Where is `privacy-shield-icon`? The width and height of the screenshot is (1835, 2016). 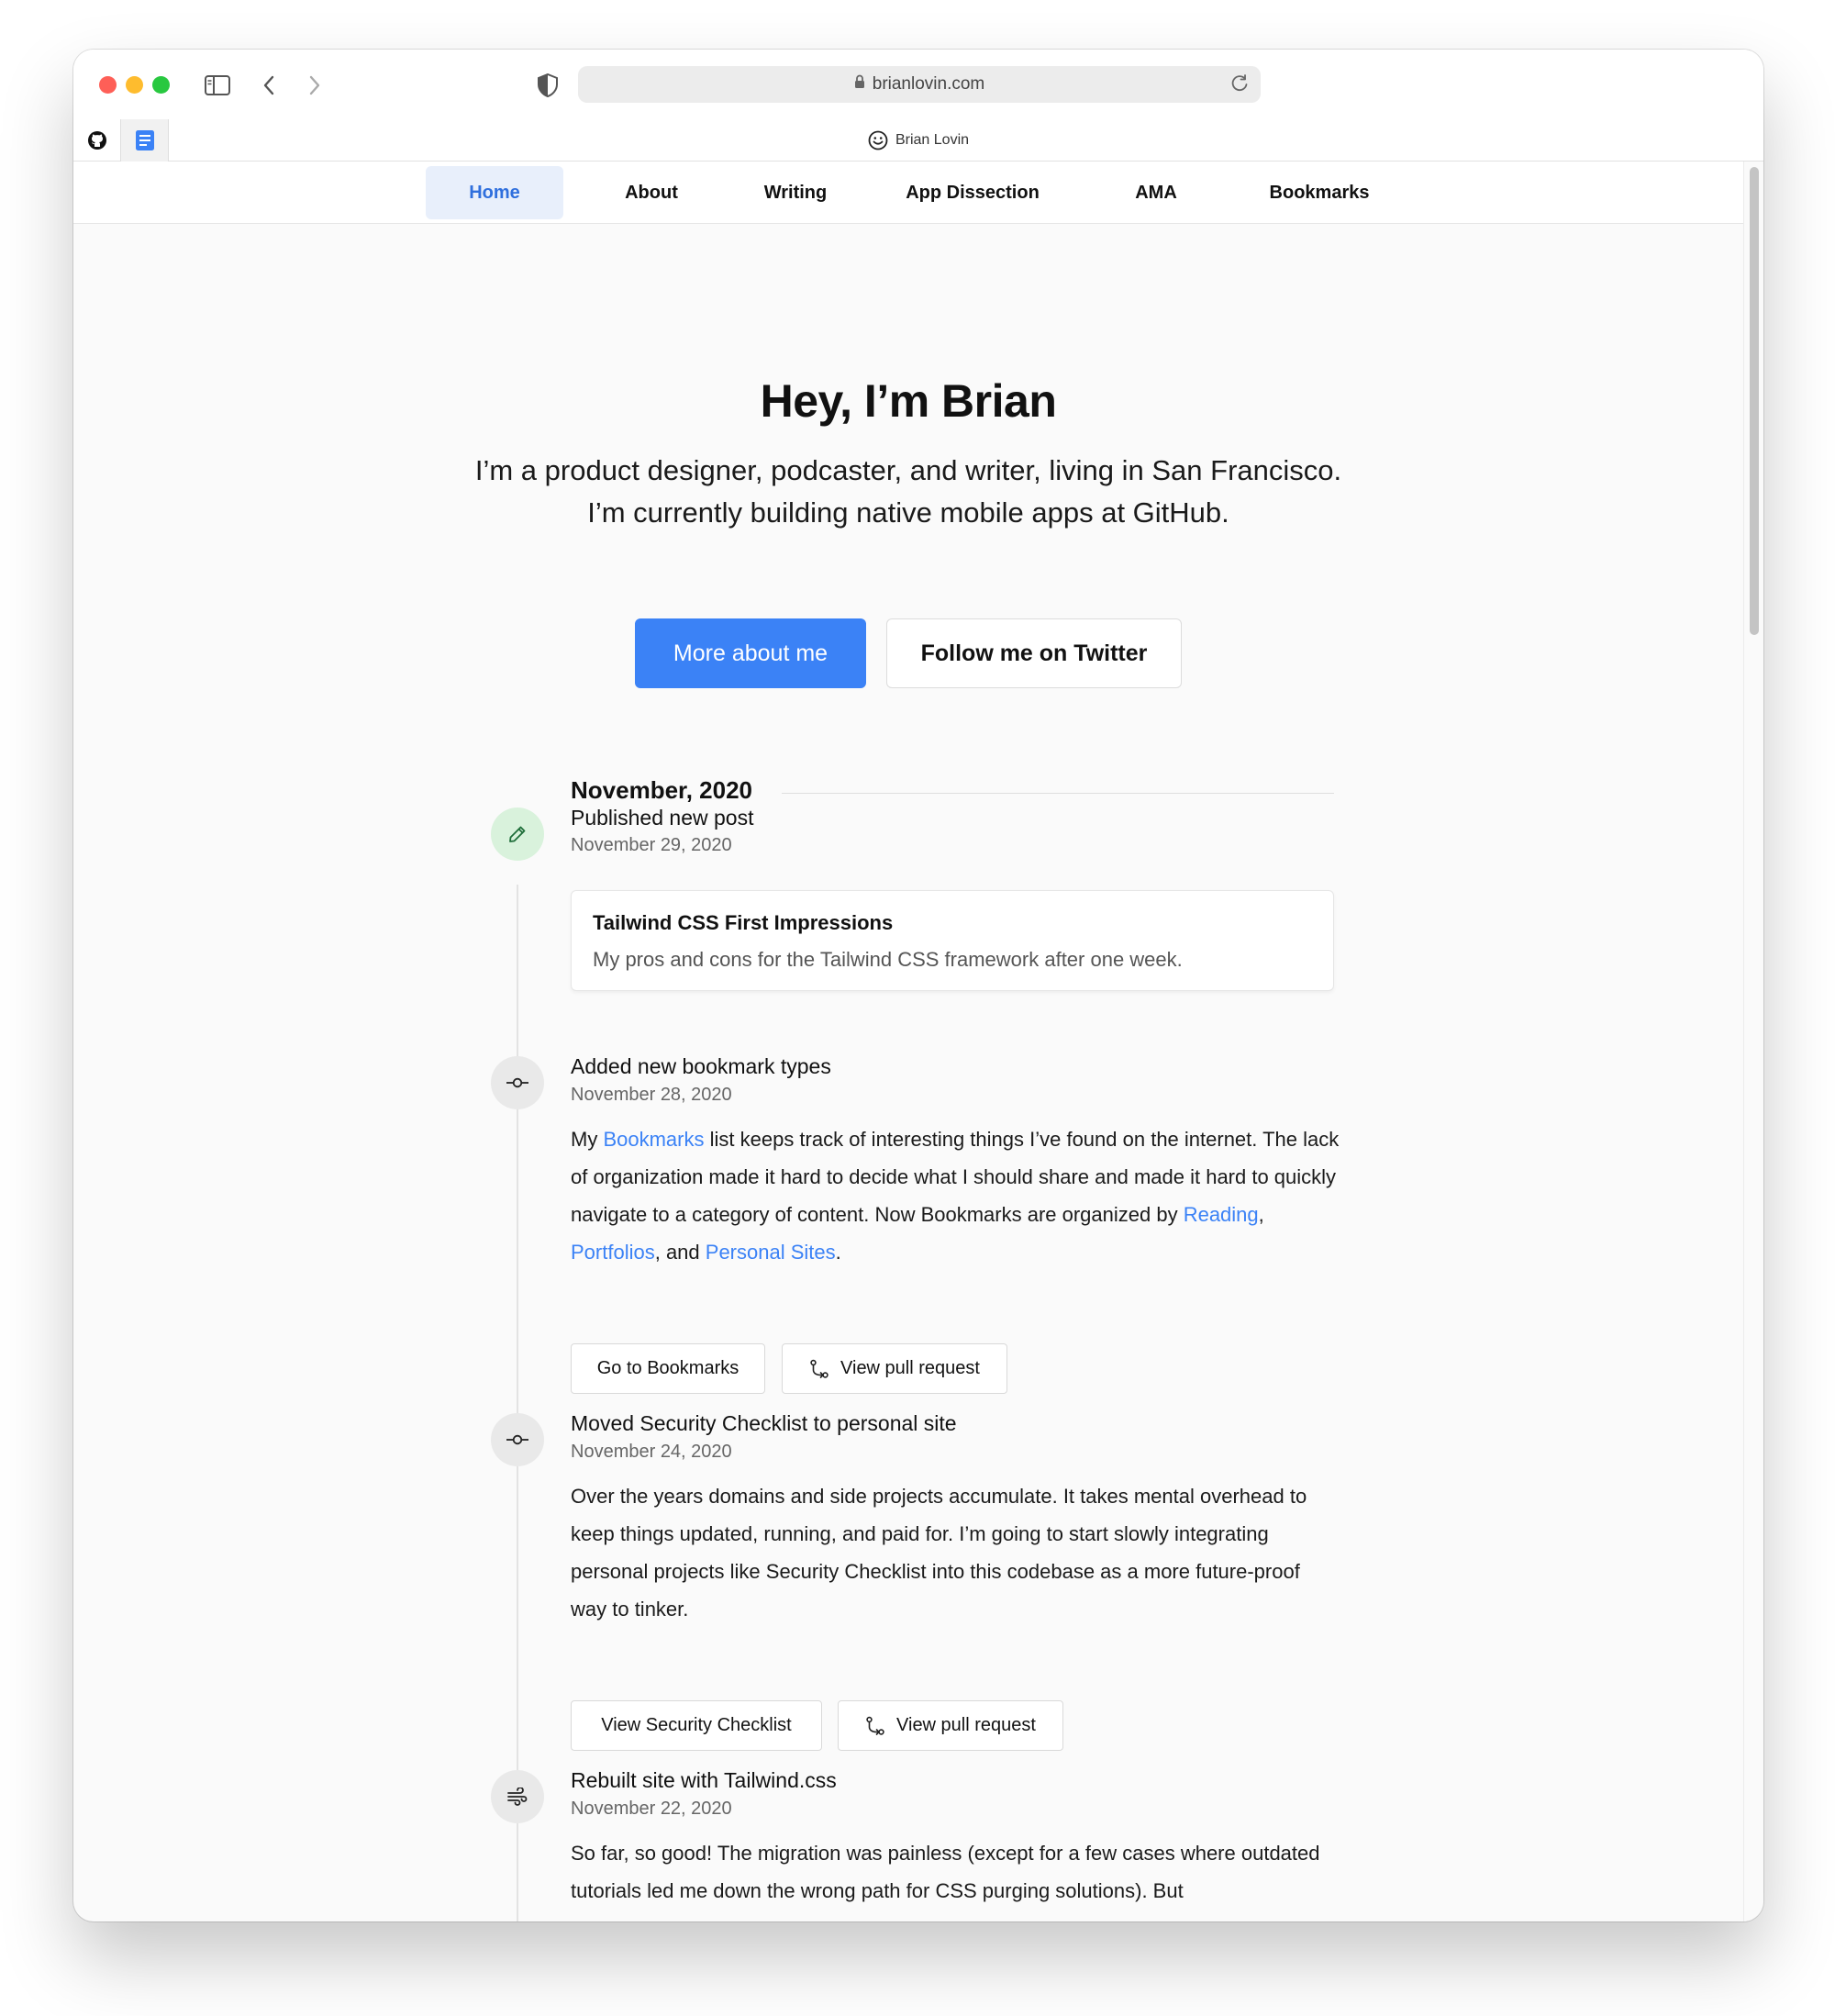
privacy-shield-icon is located at coordinates (547, 85).